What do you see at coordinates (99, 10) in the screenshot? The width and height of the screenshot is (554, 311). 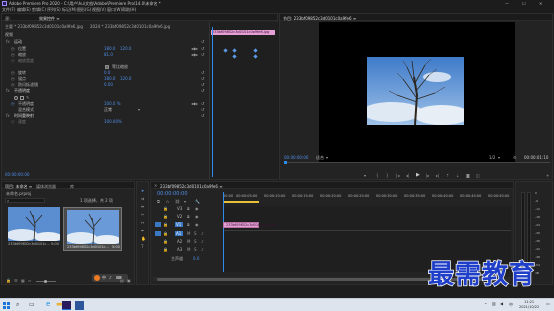 I see `menu-view: 视图(V)` at bounding box center [99, 10].